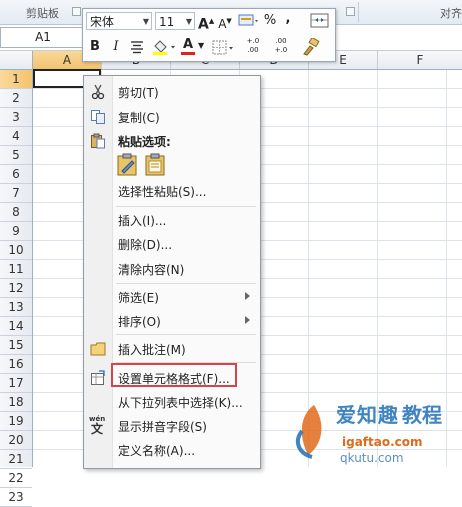 This screenshot has height=507, width=462. I want to click on row-header: 23, so click(16, 497).